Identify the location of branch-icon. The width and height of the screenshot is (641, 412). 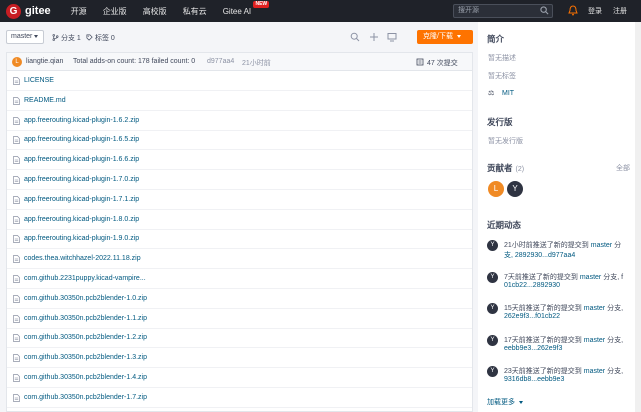
(55, 37).